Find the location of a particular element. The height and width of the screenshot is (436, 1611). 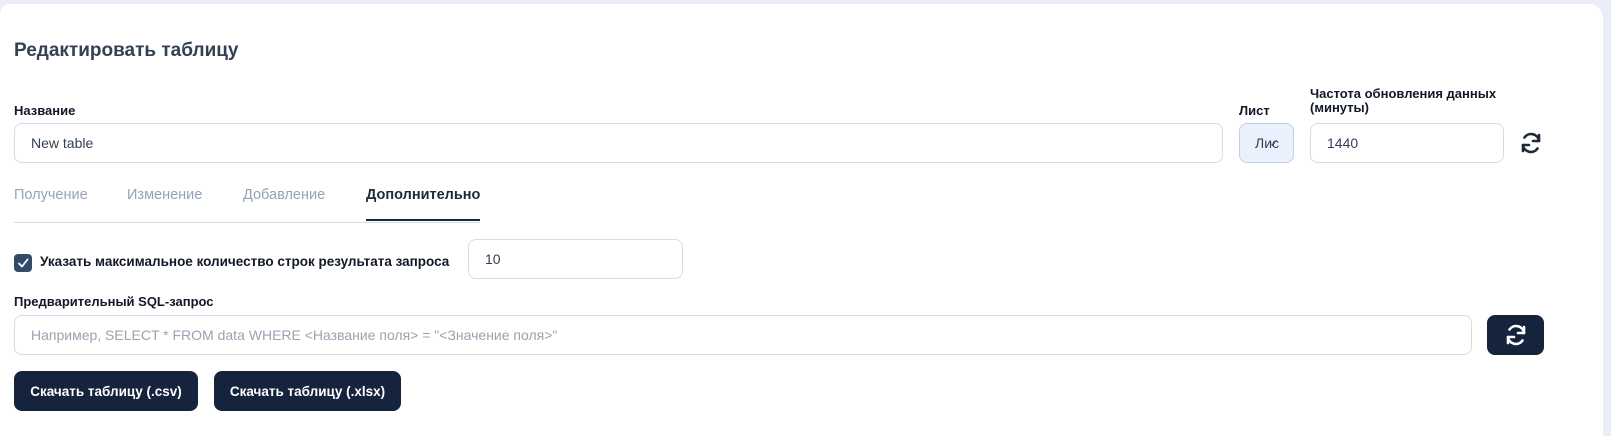

active-tab-indicator is located at coordinates (423, 220).